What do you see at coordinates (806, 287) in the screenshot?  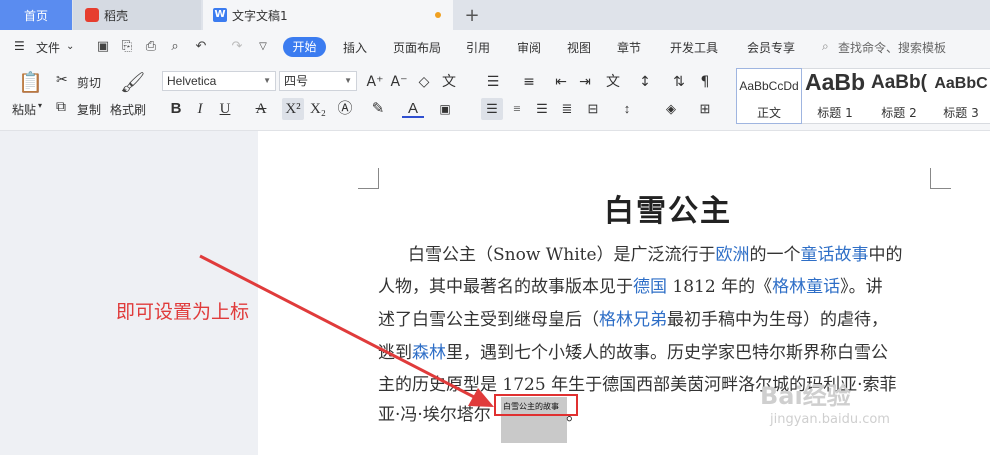 I see `link-grimm-tales: 格林童话` at bounding box center [806, 287].